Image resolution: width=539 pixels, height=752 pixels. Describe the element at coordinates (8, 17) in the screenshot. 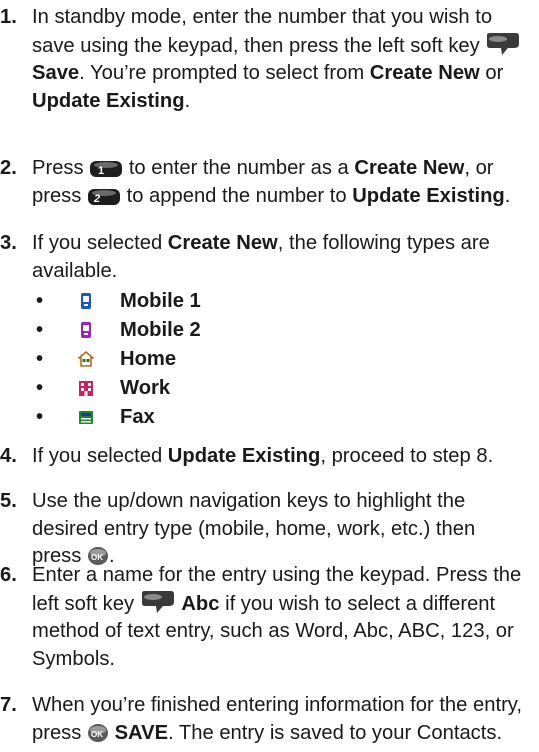

I see `step-number: 1.` at that location.